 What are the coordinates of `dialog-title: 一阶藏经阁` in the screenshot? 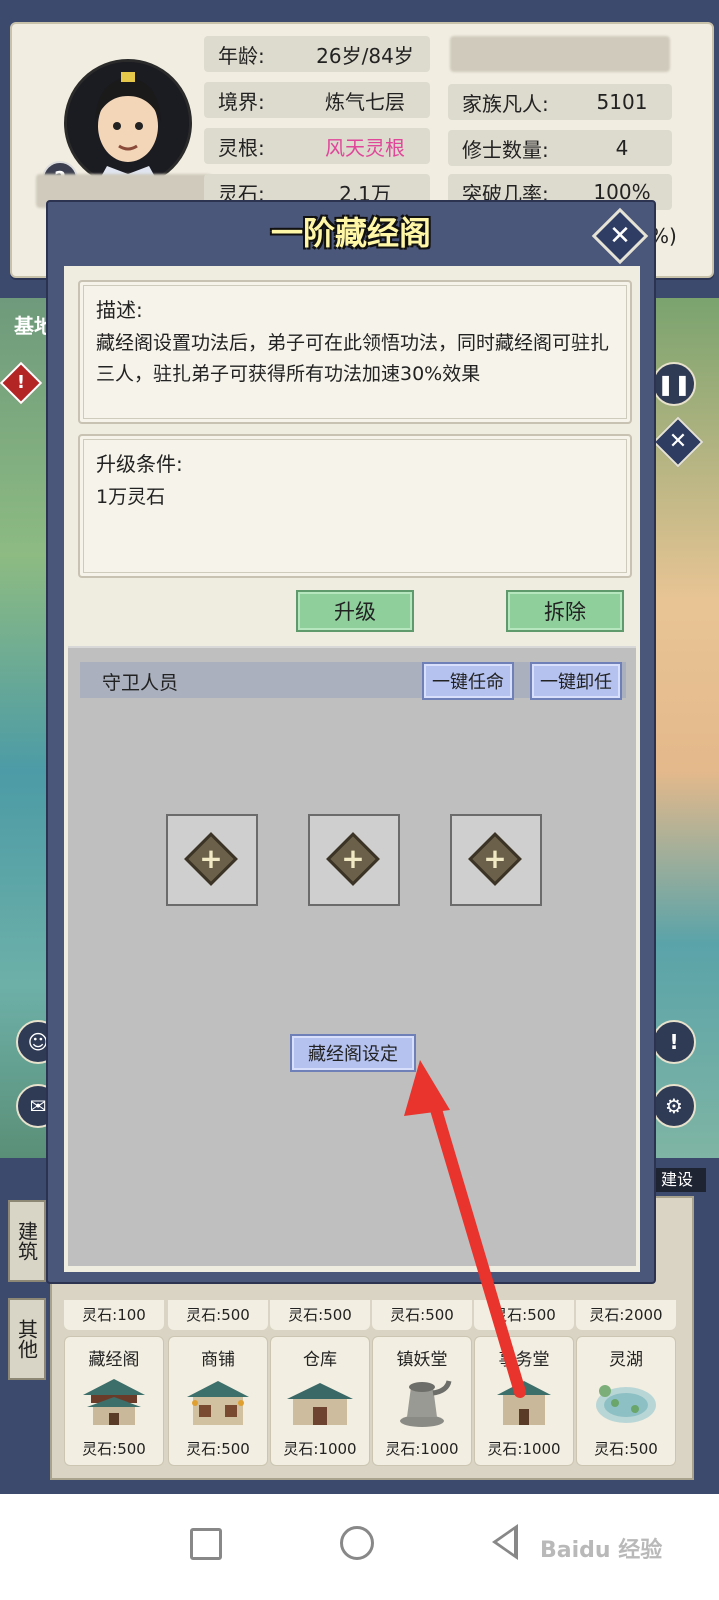 It's located at (350, 233).